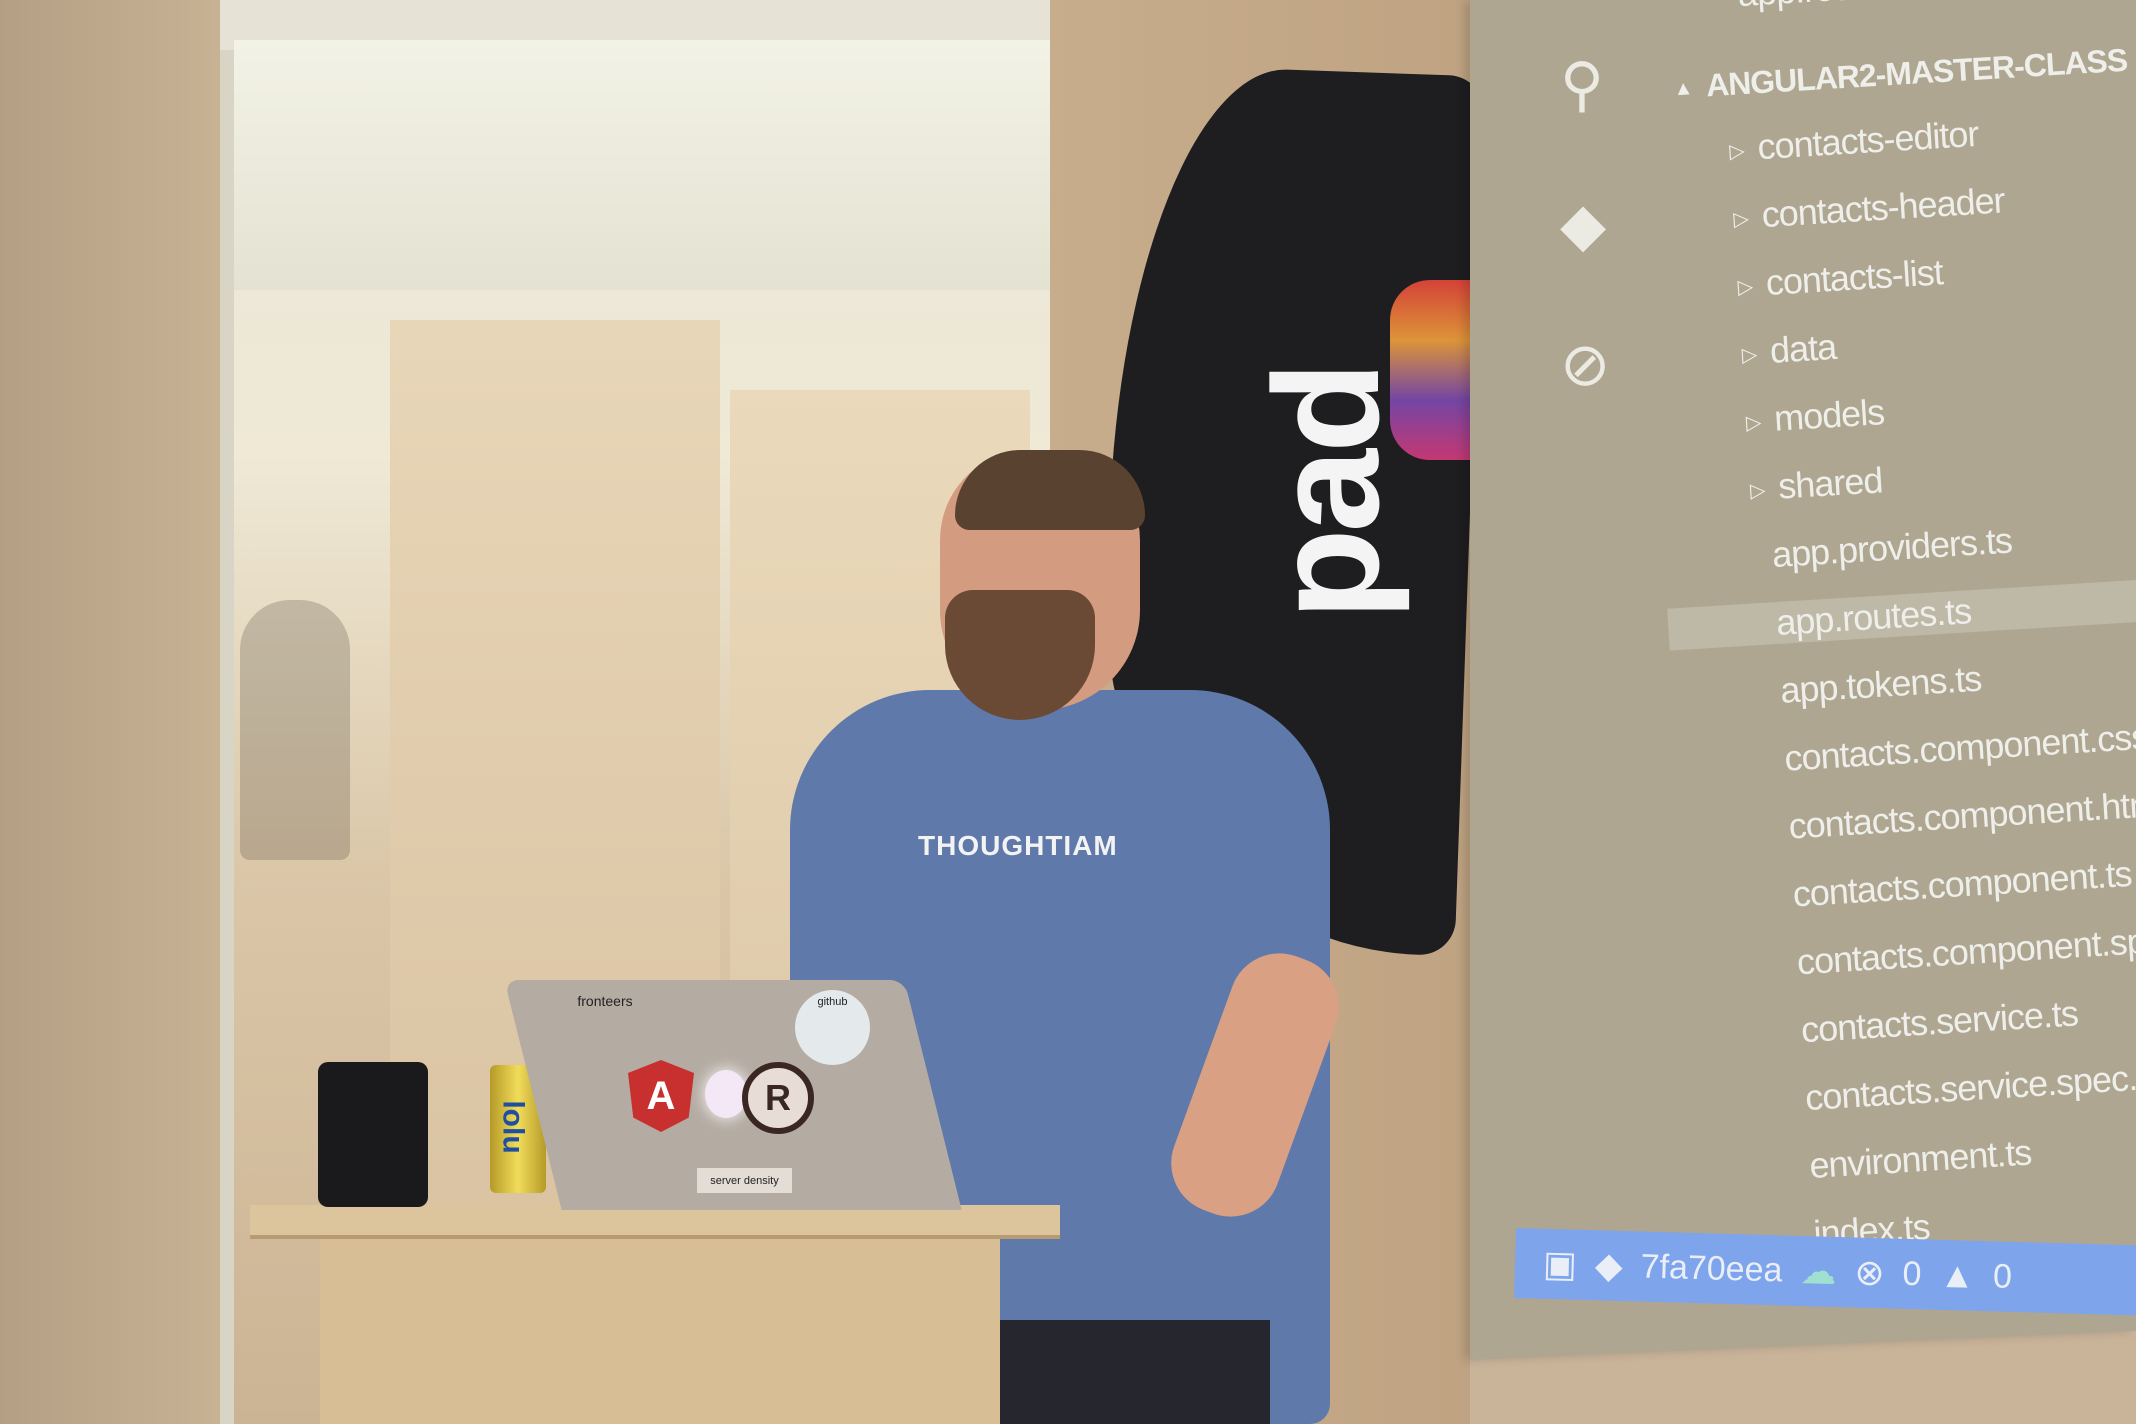 The width and height of the screenshot is (2136, 1424). I want to click on ceiling, so click(642, 165).